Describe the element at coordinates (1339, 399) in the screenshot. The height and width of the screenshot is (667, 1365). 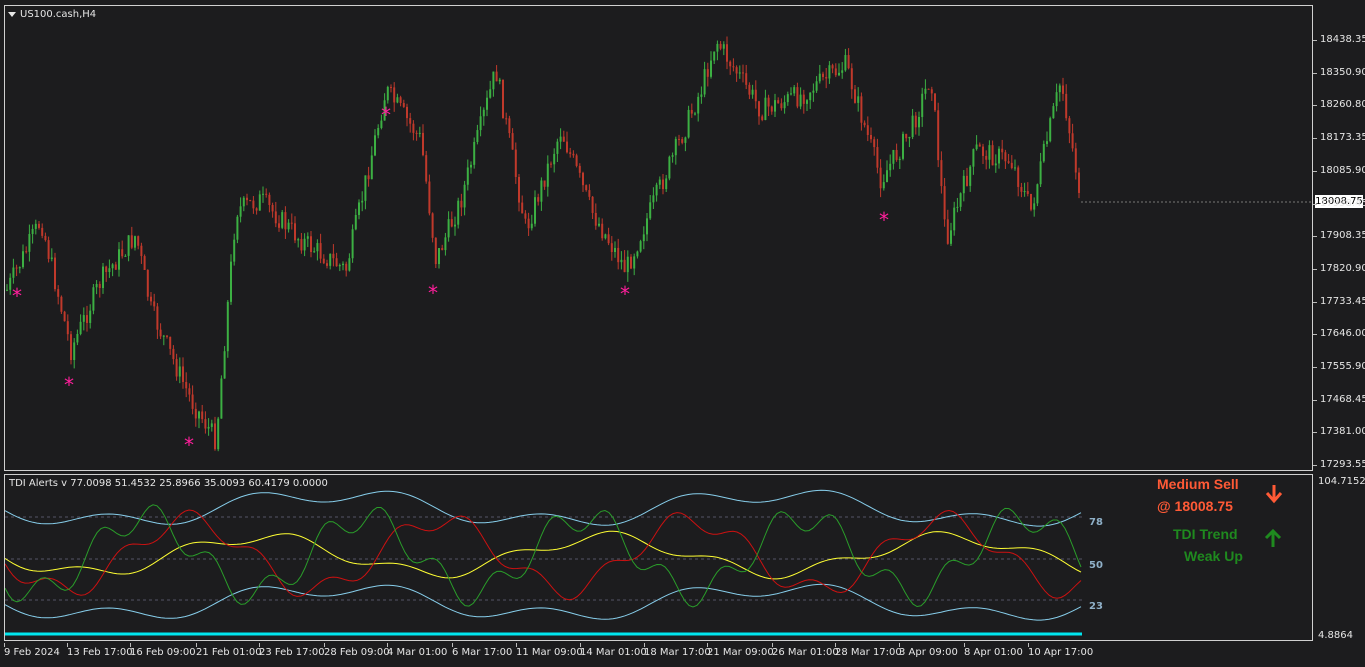
I see `price-axis-label: 17468.45` at that location.